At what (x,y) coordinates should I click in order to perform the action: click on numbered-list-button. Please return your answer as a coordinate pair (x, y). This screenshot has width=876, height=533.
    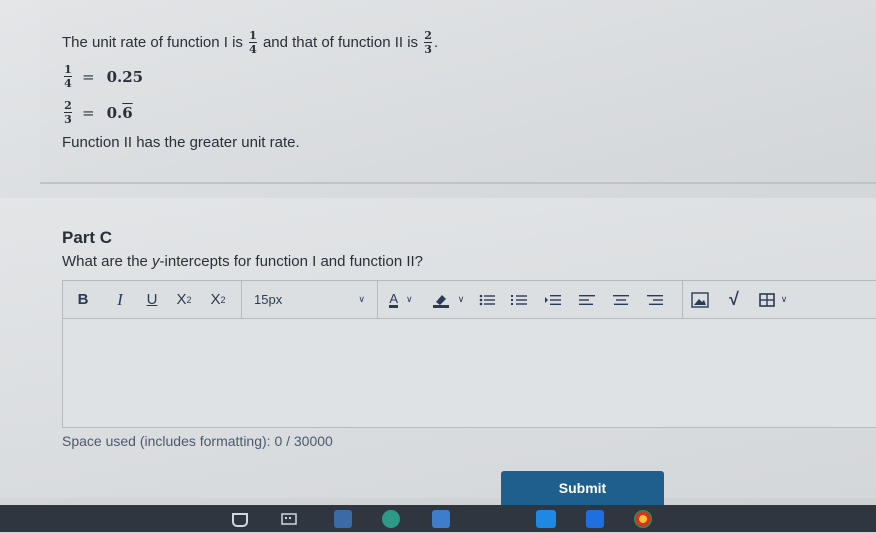
    Looking at the image, I should click on (519, 300).